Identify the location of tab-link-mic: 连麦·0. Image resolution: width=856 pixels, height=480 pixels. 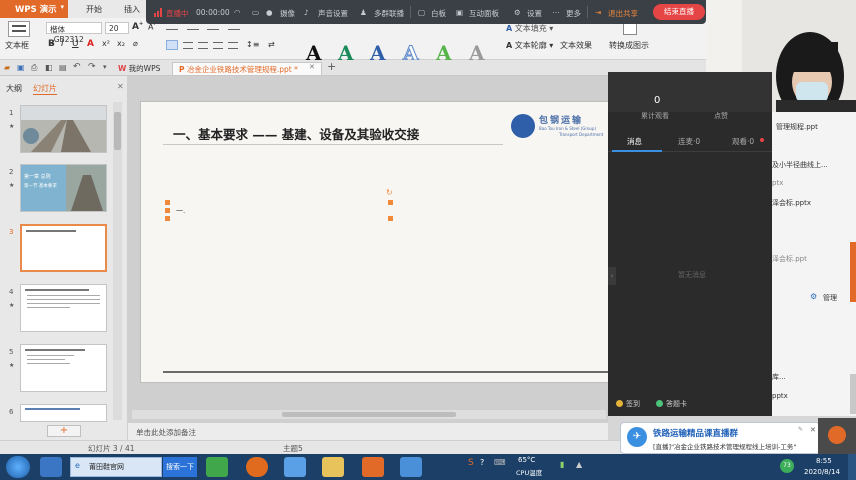
(689, 141).